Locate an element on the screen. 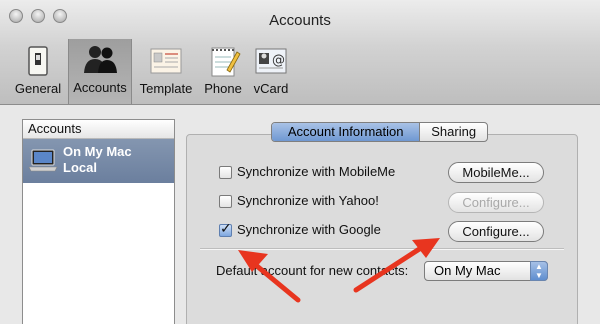 This screenshot has width=600, height=324. annotation-arrows is located at coordinates (339, 270).